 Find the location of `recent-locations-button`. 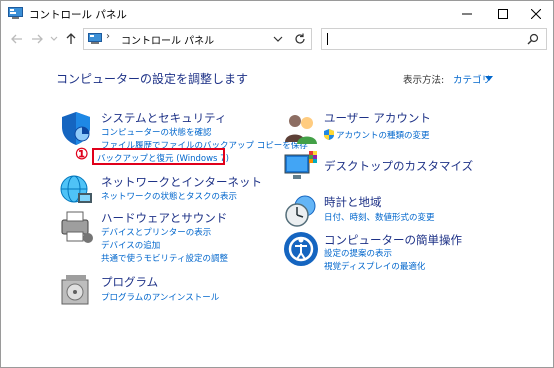

recent-locations-button is located at coordinates (54, 39).